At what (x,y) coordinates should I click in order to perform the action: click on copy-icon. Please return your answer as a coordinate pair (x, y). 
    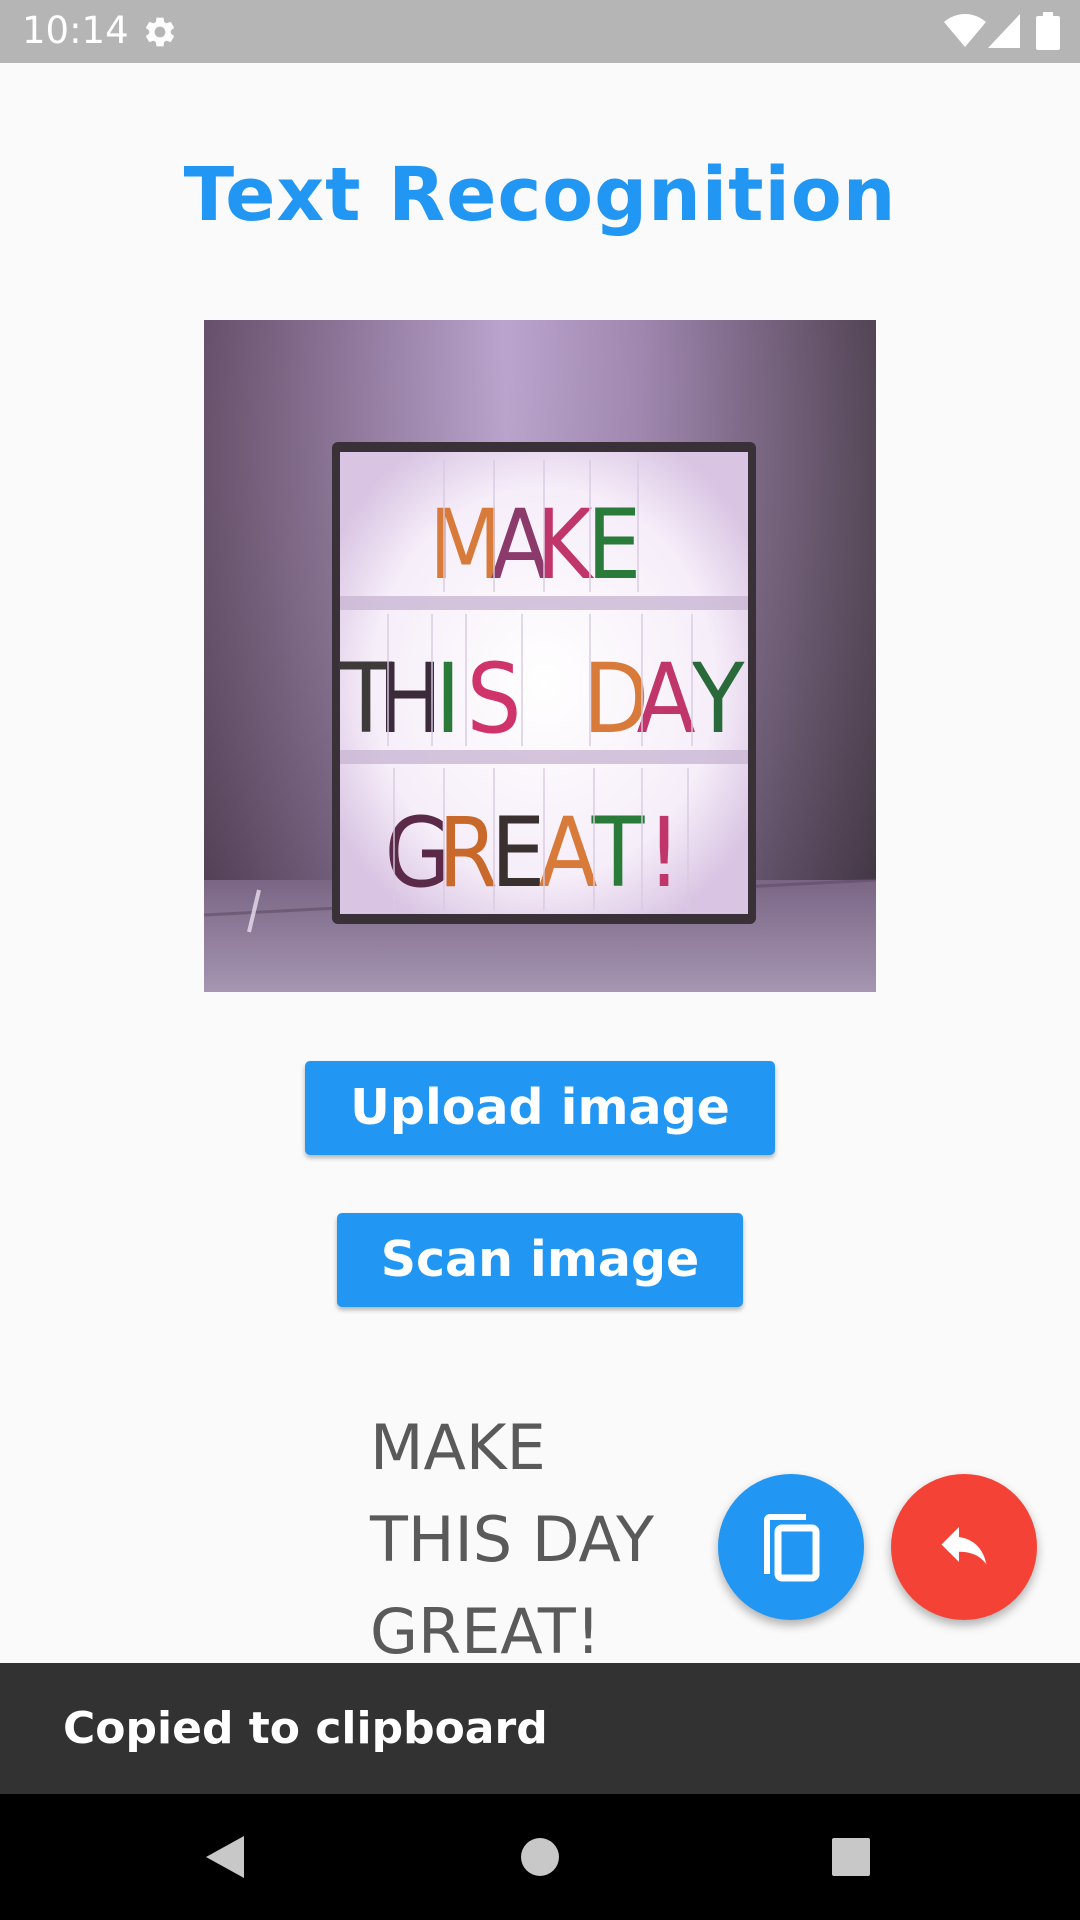
    Looking at the image, I should click on (791, 1547).